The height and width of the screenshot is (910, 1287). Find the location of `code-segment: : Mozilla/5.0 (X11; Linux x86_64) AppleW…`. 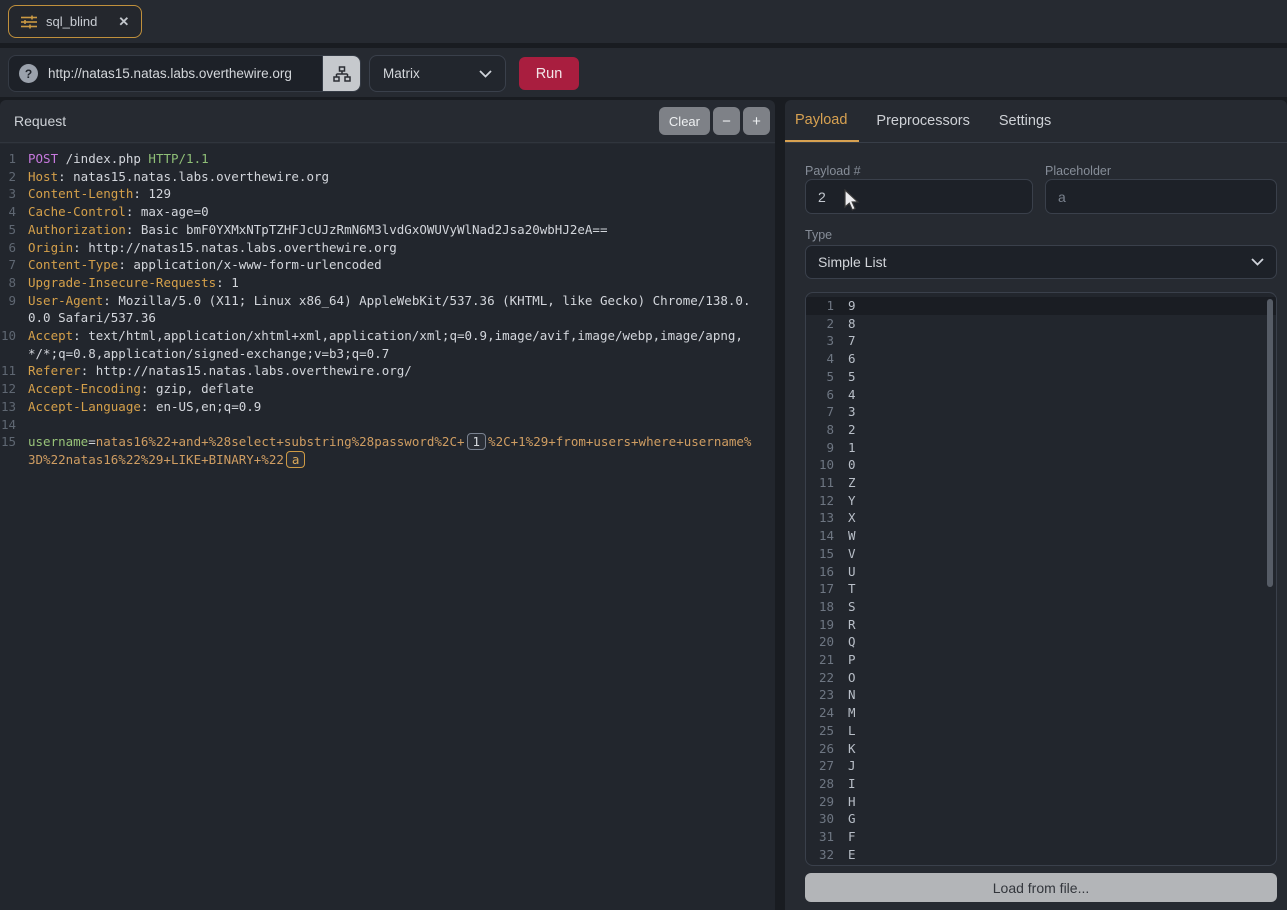

code-segment: : Mozilla/5.0 (X11; Linux x86_64) AppleW… is located at coordinates (389, 309).